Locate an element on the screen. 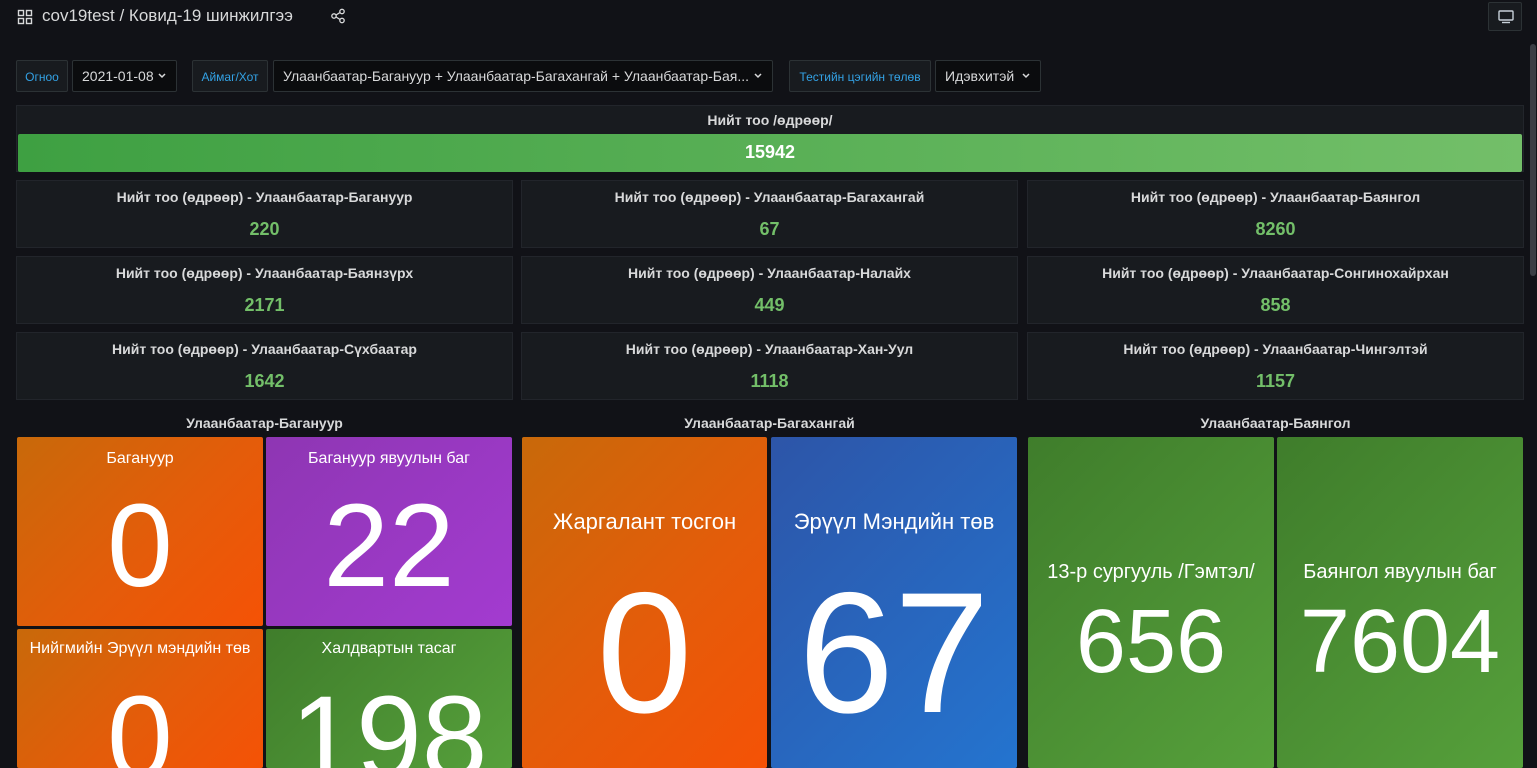 This screenshot has height=768, width=1537. stat-value: 1118 is located at coordinates (769, 381).